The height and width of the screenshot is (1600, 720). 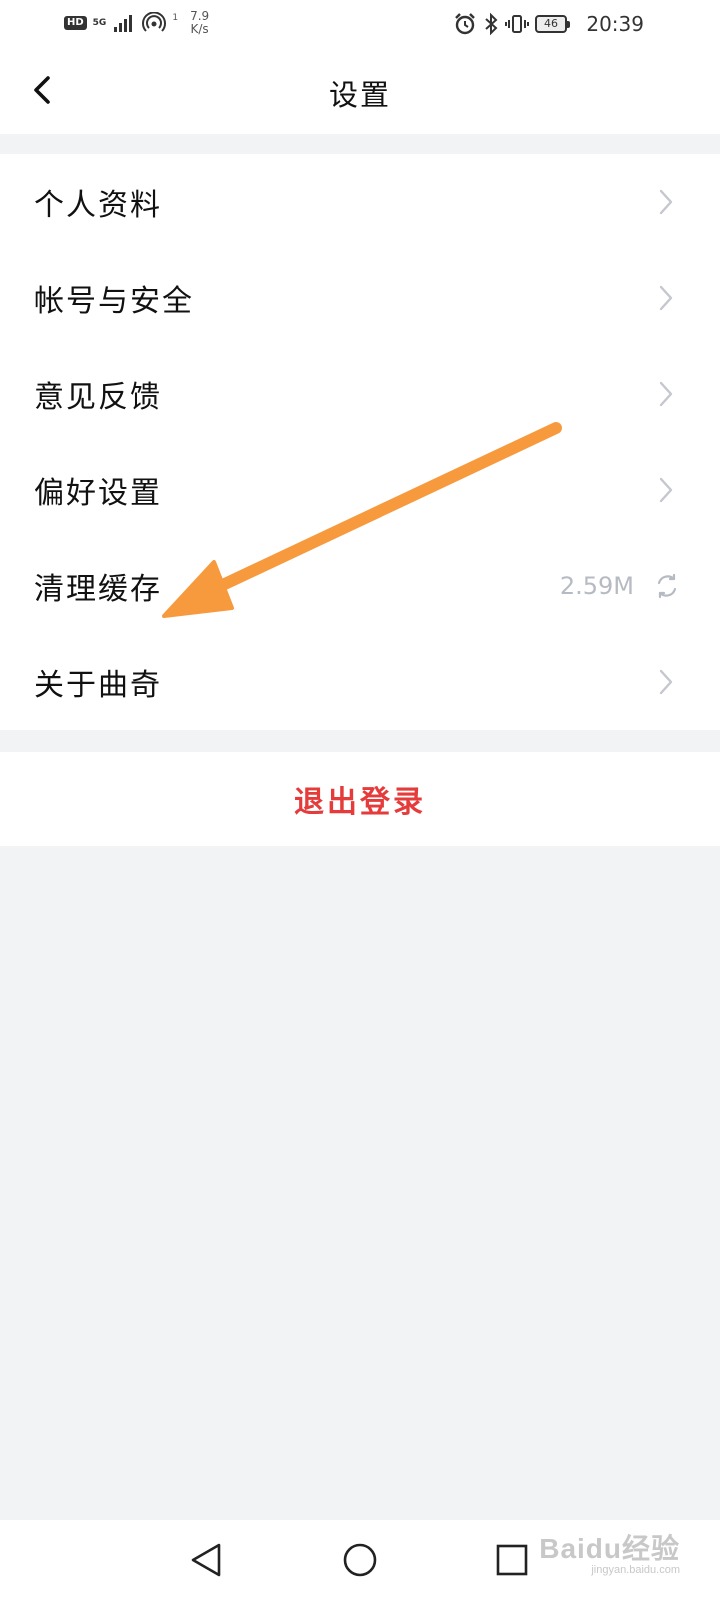 I want to click on status-bar: HD 5G 1 7.9 K/s 46 20:39, so click(x=360, y=24).